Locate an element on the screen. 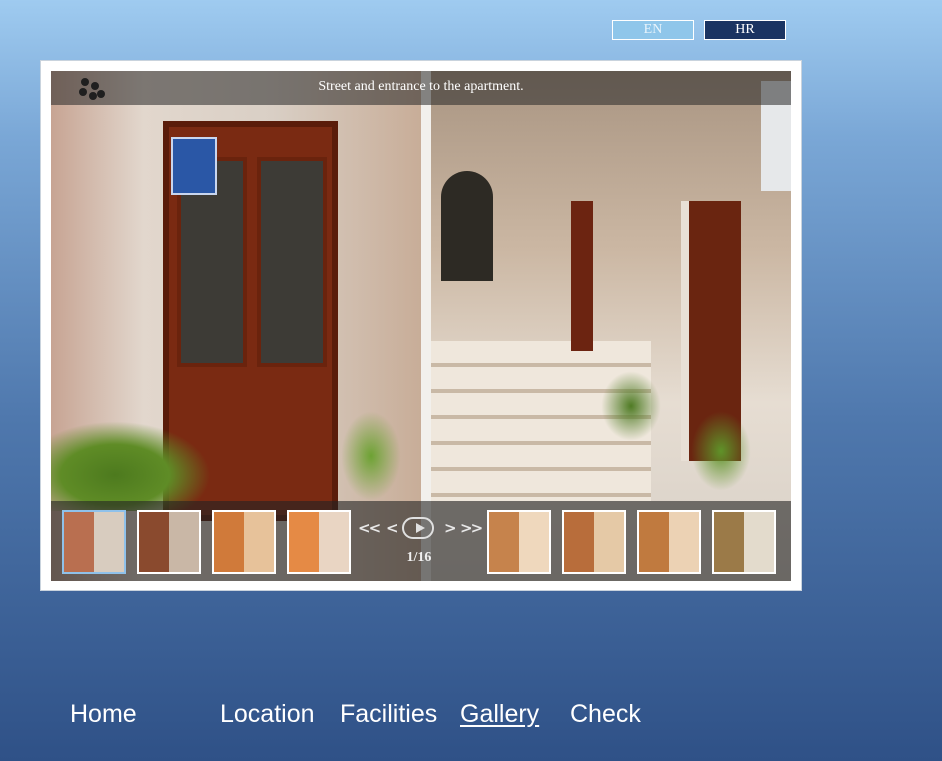 The height and width of the screenshot is (761, 942). next-photo-button: > is located at coordinates (450, 528).